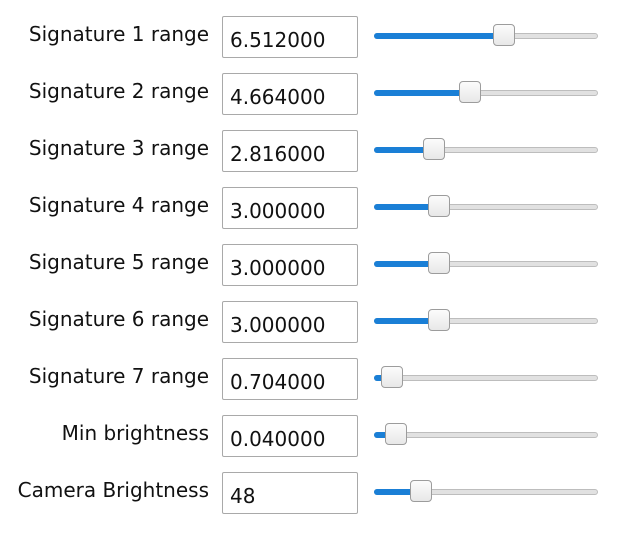 The height and width of the screenshot is (535, 629). I want to click on signature-1-range-row: Signature 1 range, so click(314, 37).